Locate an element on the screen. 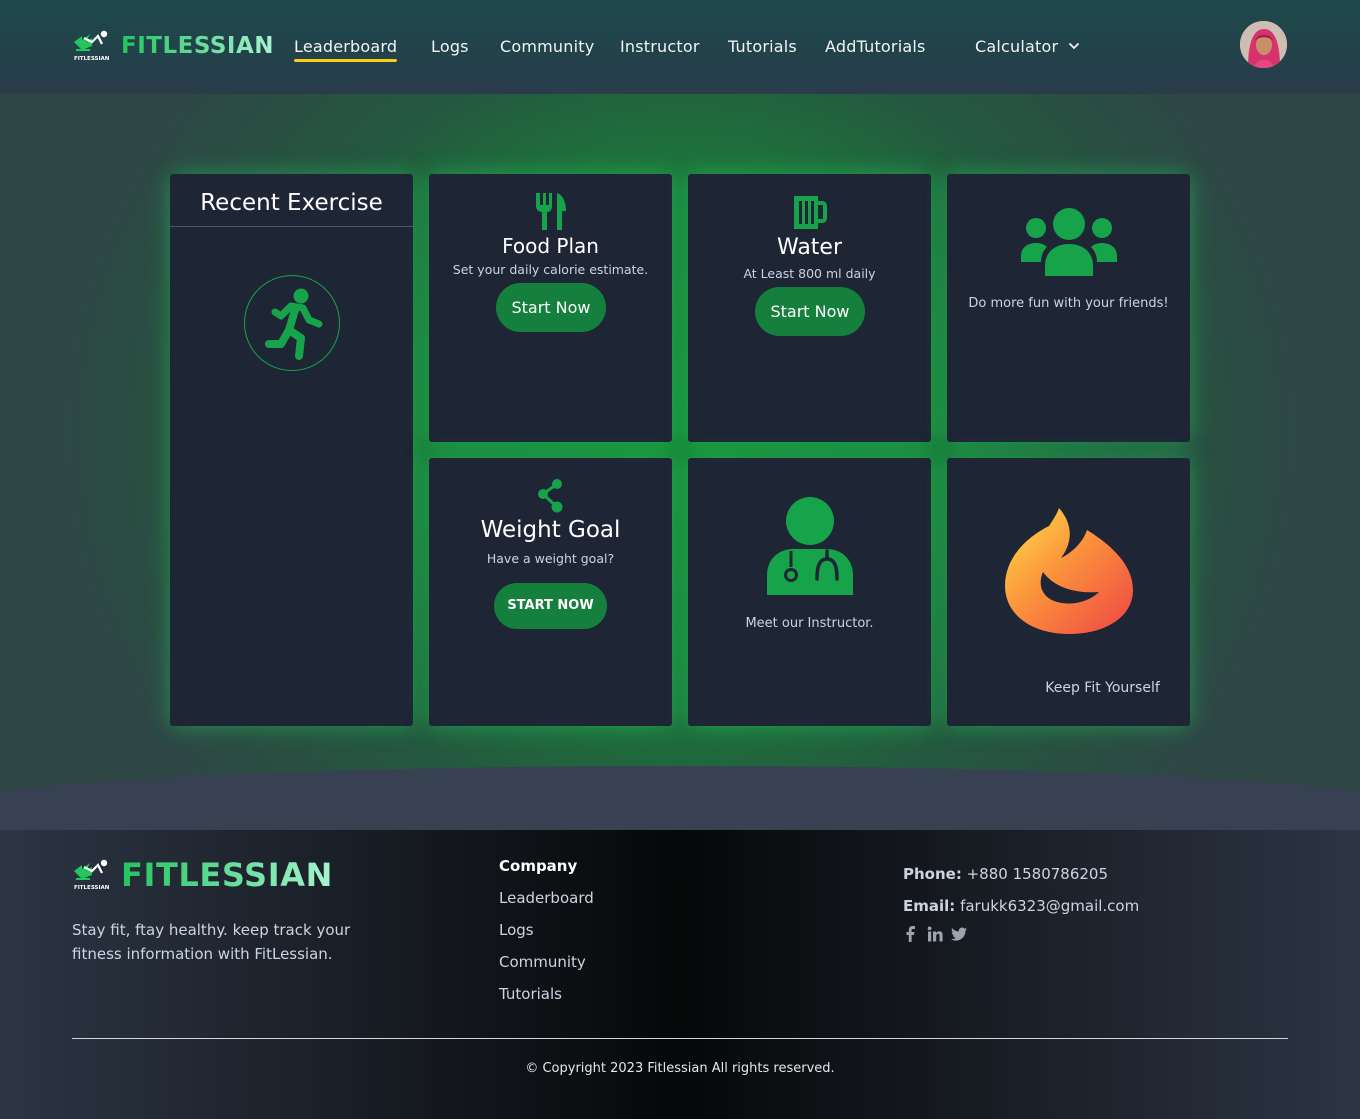 This screenshot has height=1119, width=1360. footer-divider is located at coordinates (680, 1038).